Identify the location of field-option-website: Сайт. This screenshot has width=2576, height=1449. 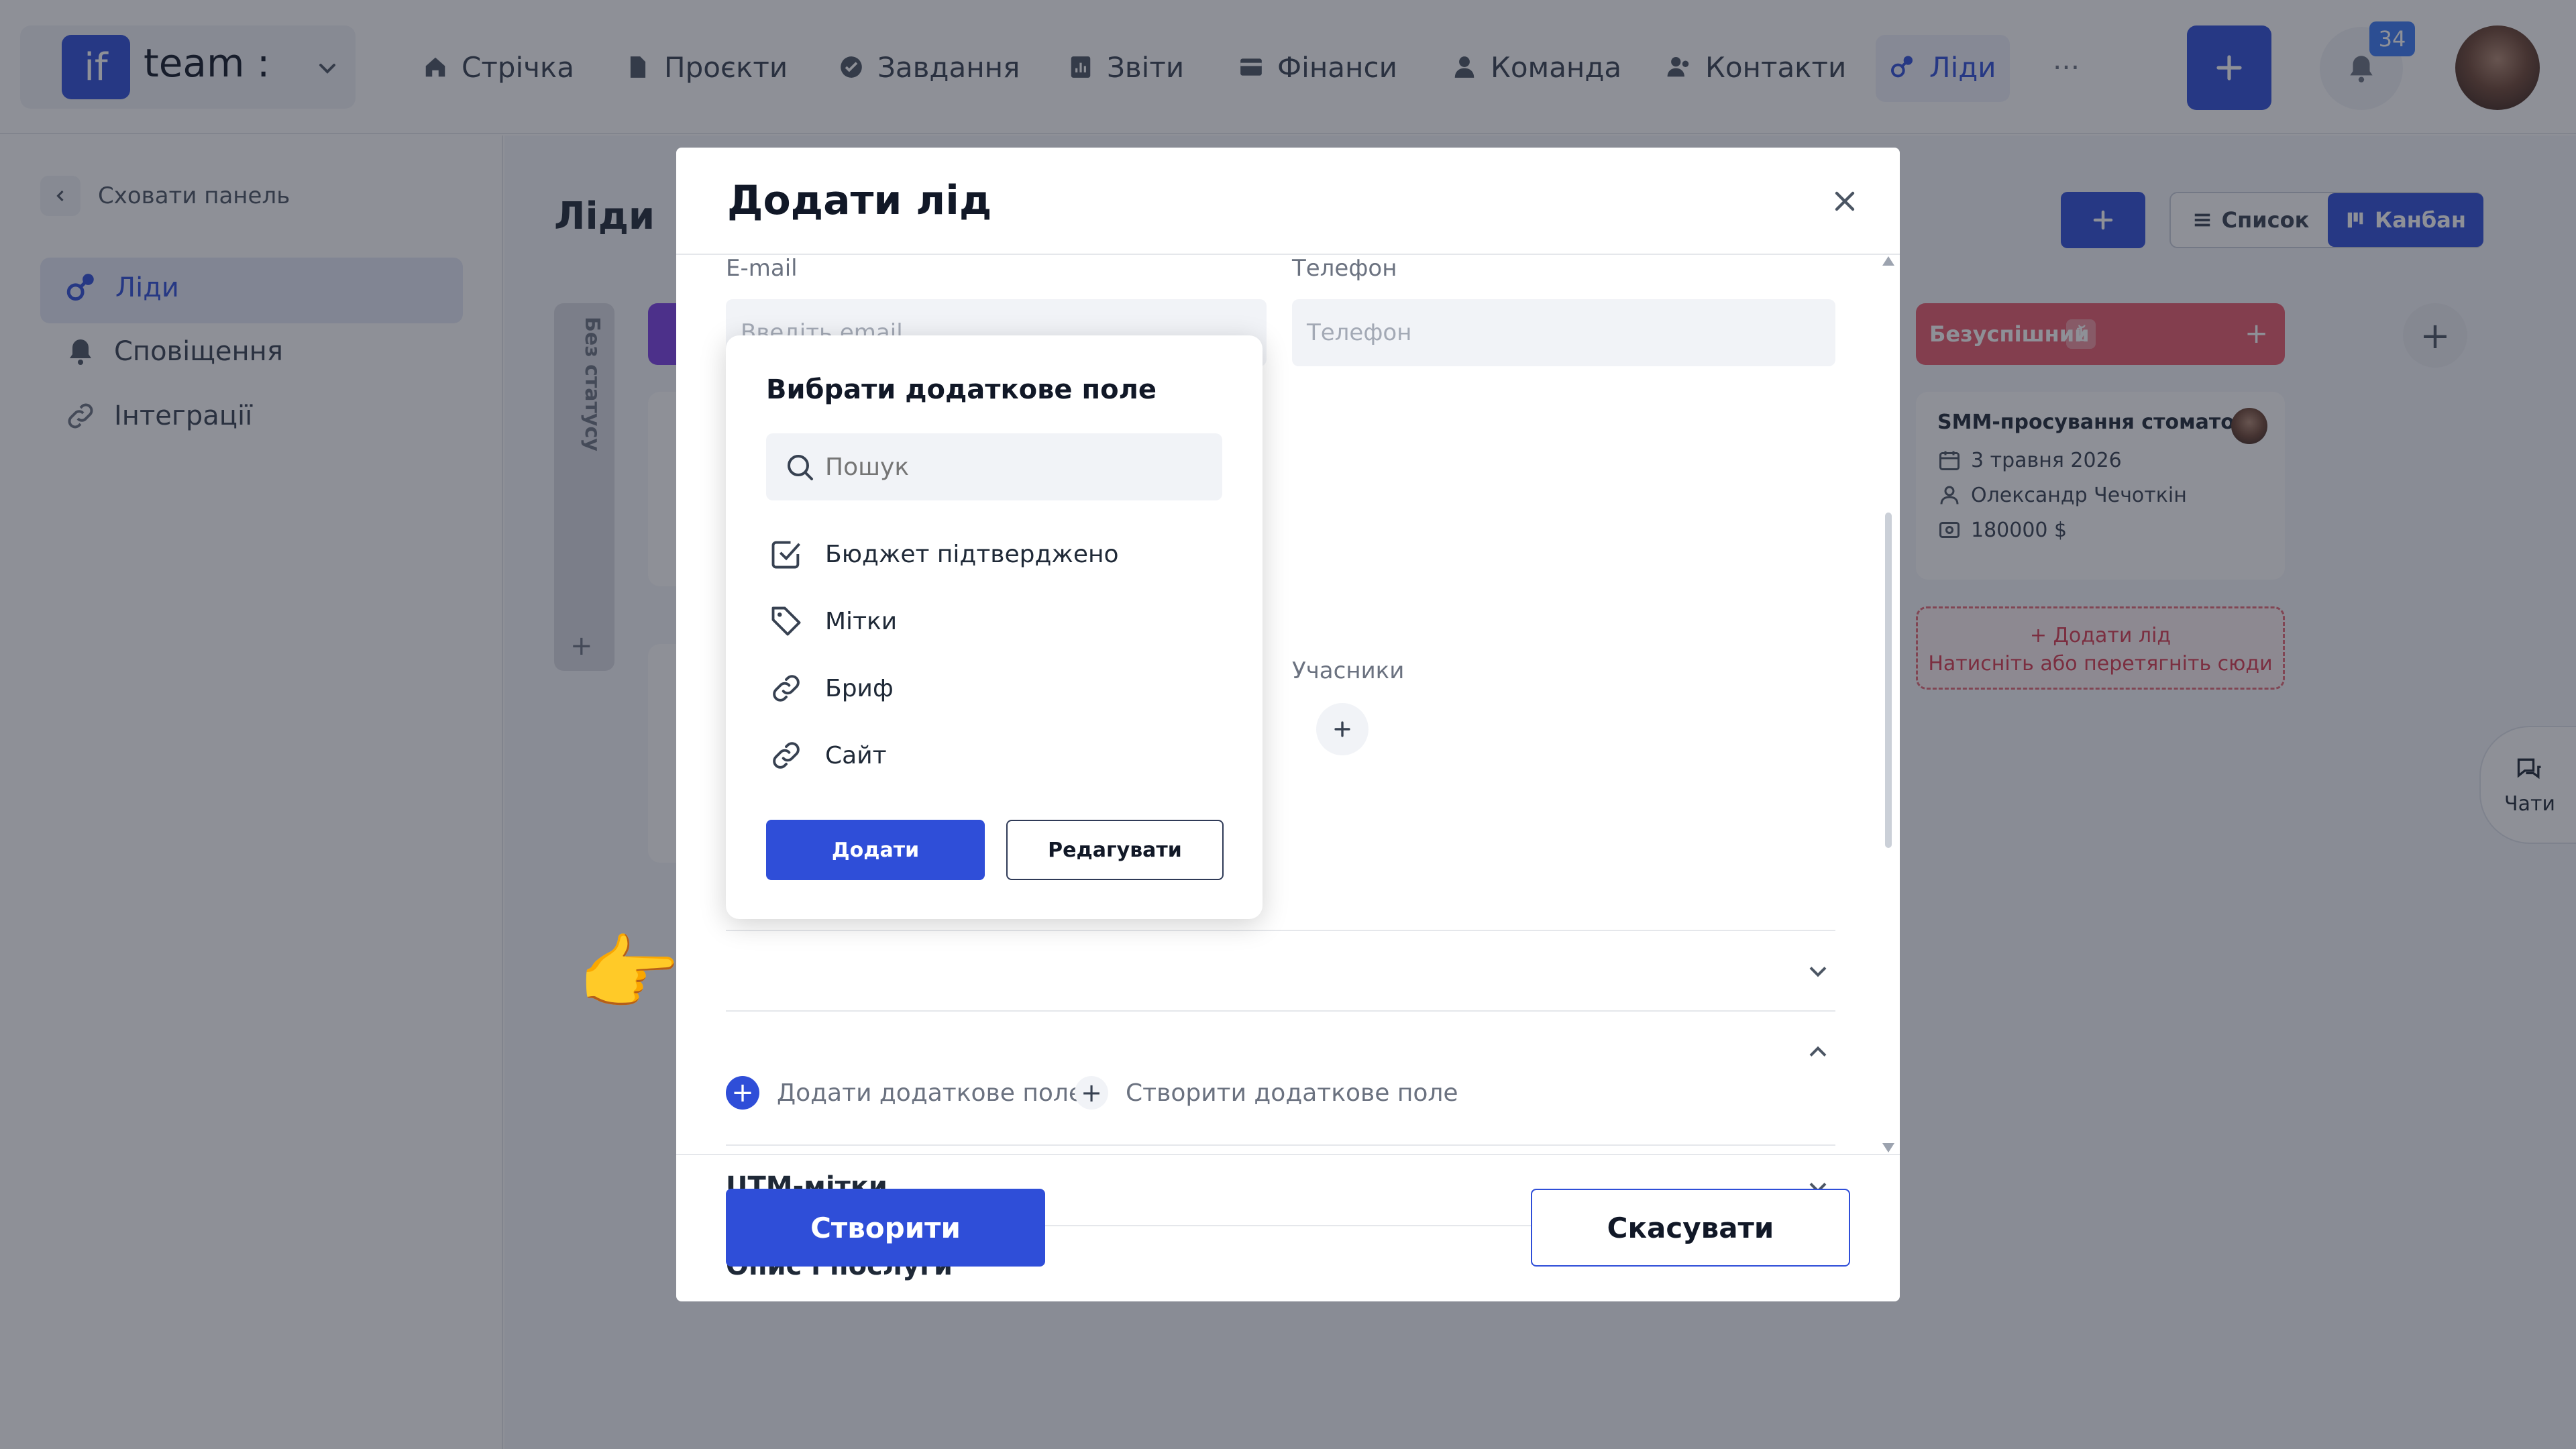
(828, 755).